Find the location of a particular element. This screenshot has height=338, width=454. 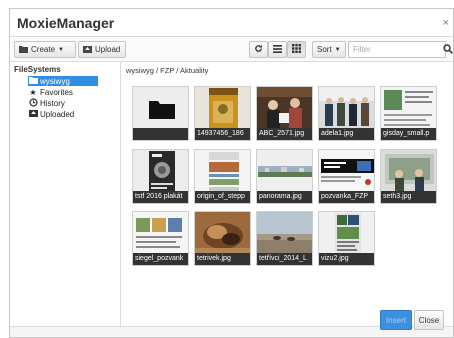

dialog-title: MoxieManager is located at coordinates (66, 23).